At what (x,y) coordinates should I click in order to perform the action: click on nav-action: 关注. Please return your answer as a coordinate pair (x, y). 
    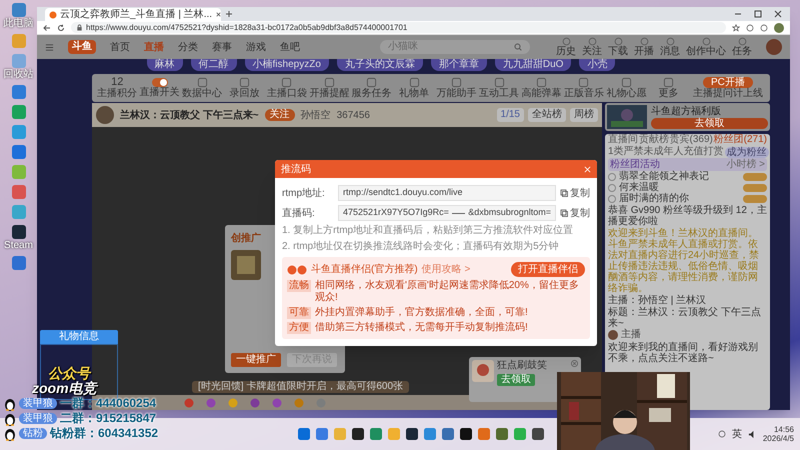
    Looking at the image, I should click on (592, 47).